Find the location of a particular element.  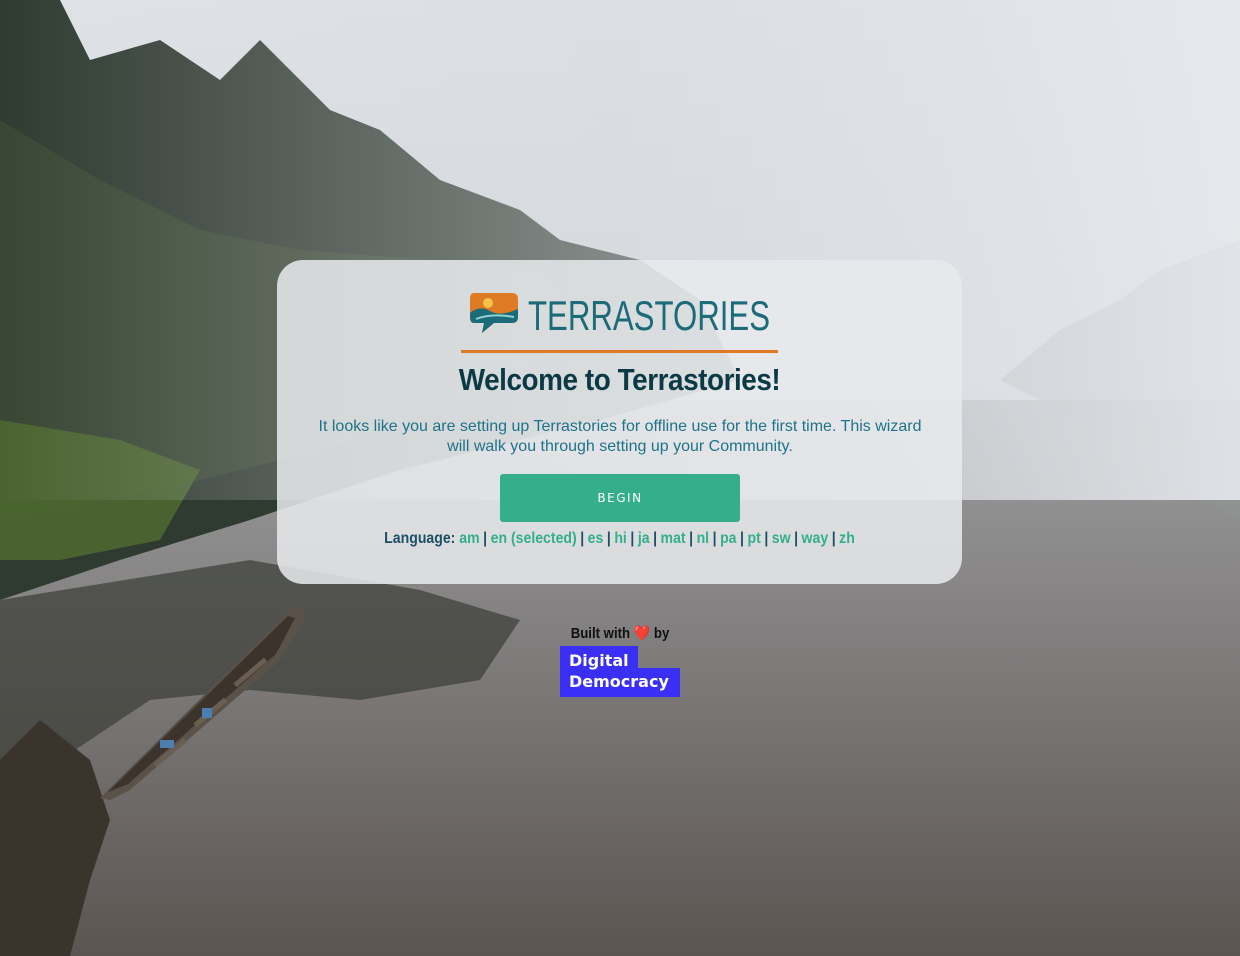

language-option-zh: zh is located at coordinates (847, 538).